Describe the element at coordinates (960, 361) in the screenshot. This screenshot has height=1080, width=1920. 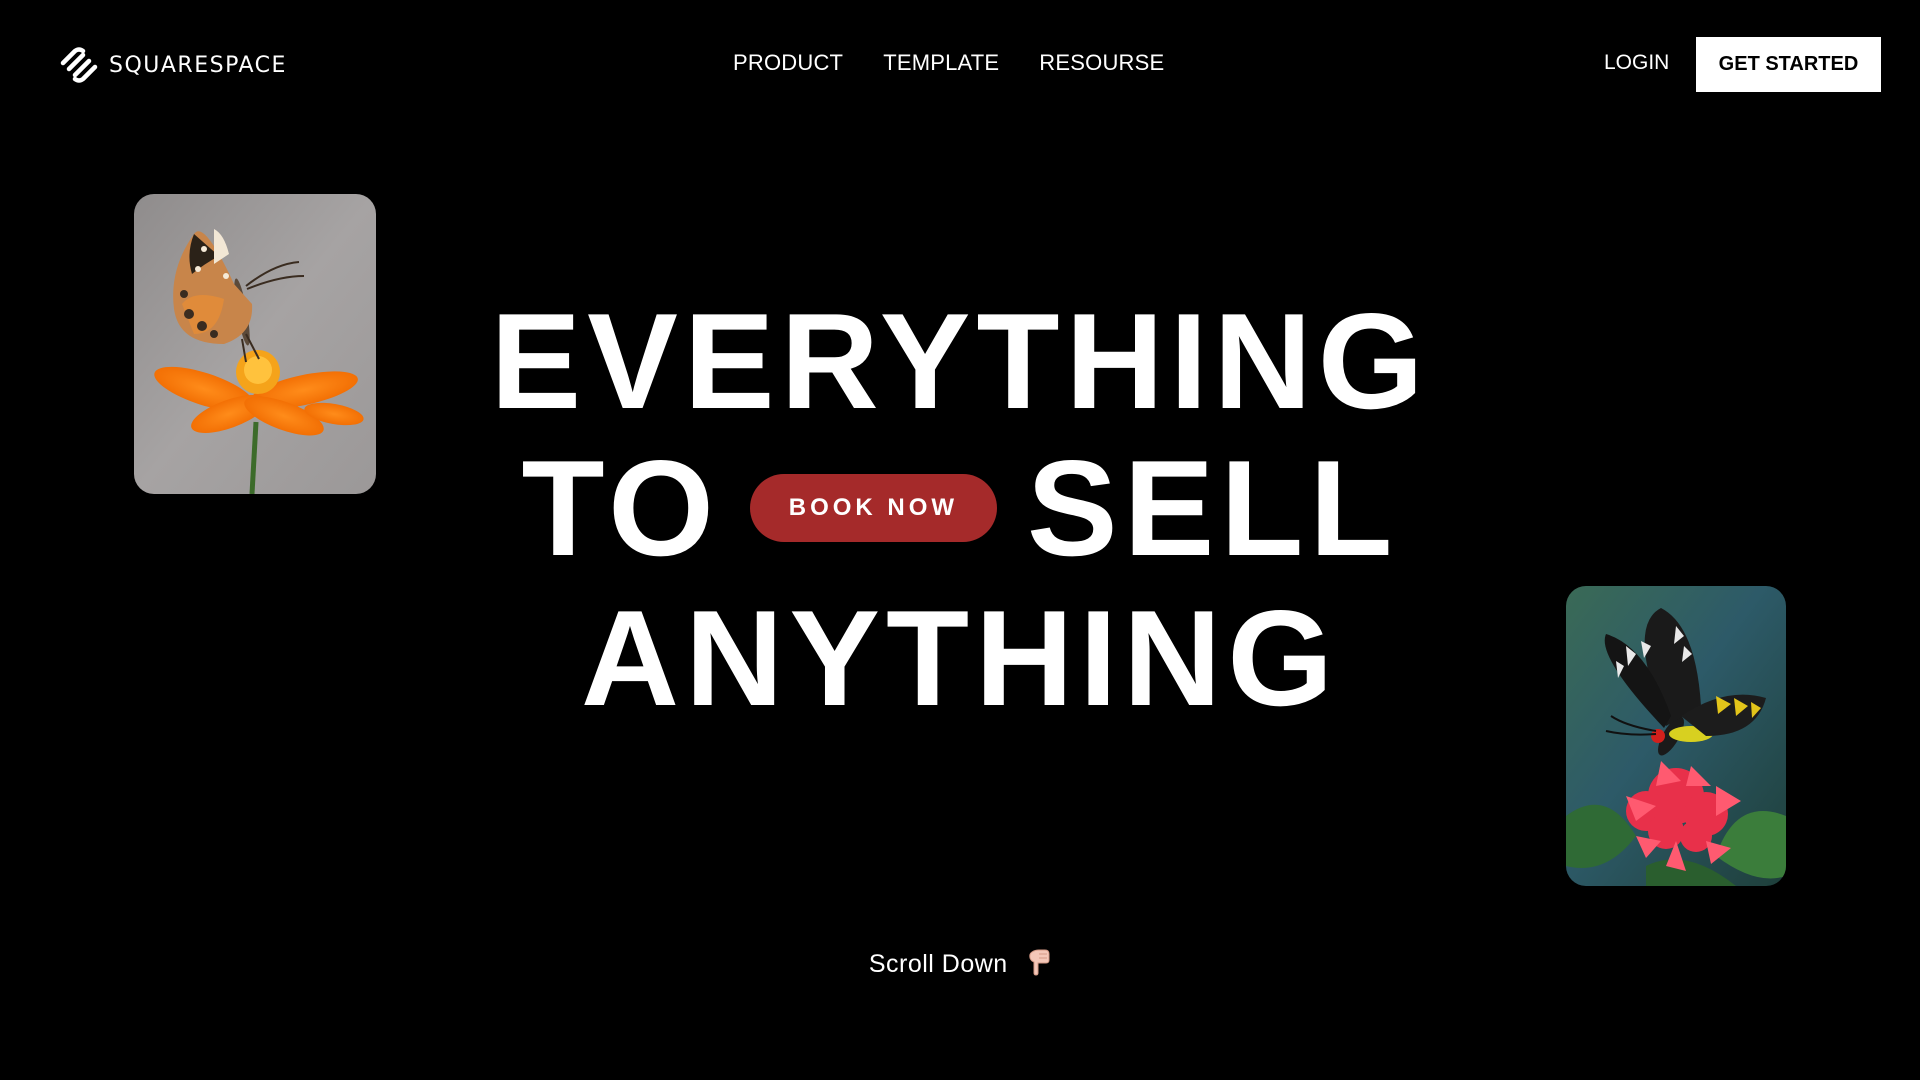
I see `hero-line-1: EVERYTHING` at that location.